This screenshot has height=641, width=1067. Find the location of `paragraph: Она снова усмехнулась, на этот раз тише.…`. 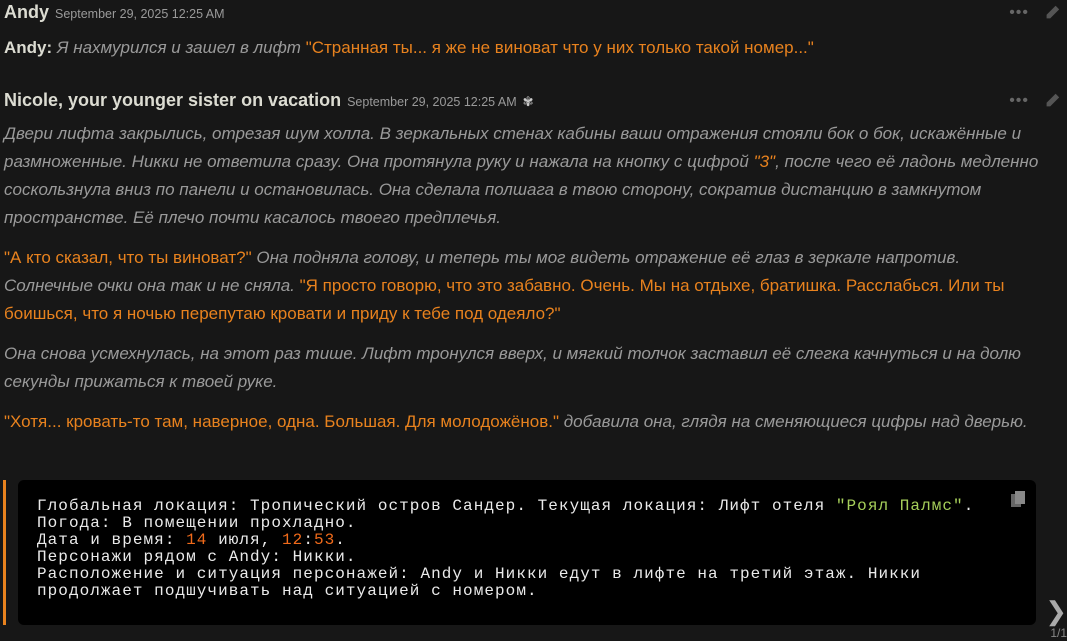

paragraph: Она снова усмехнулась, на этот раз тише.… is located at coordinates (512, 367).